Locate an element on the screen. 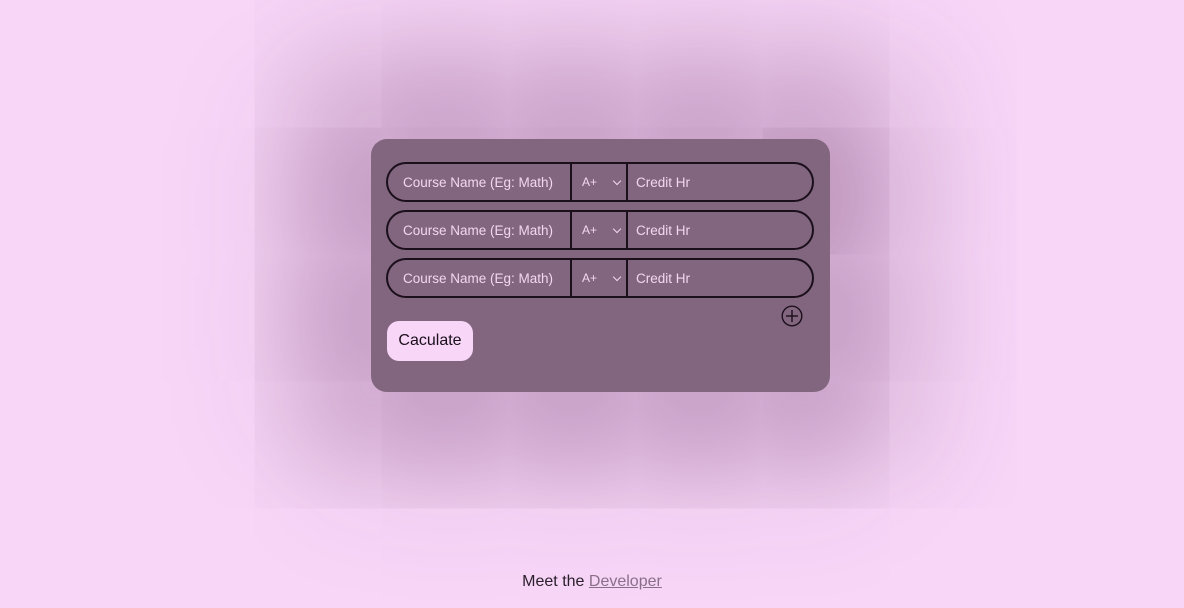 The height and width of the screenshot is (608, 1184). add-course-button is located at coordinates (792, 316).